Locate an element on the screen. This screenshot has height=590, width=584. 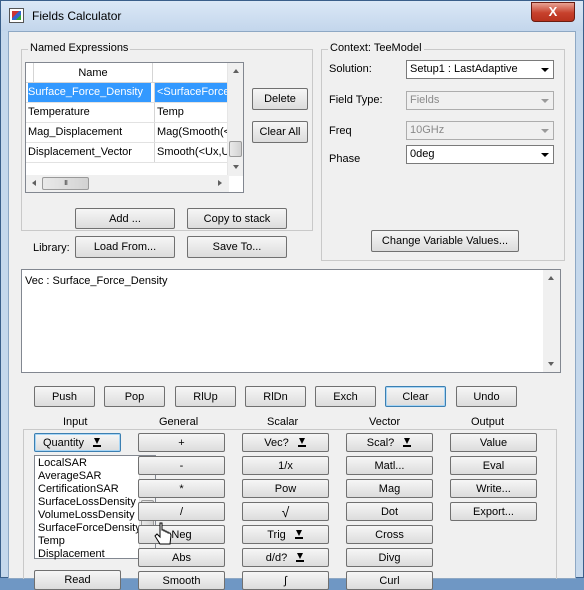
roll-up-button: RlUp is located at coordinates (205, 396).